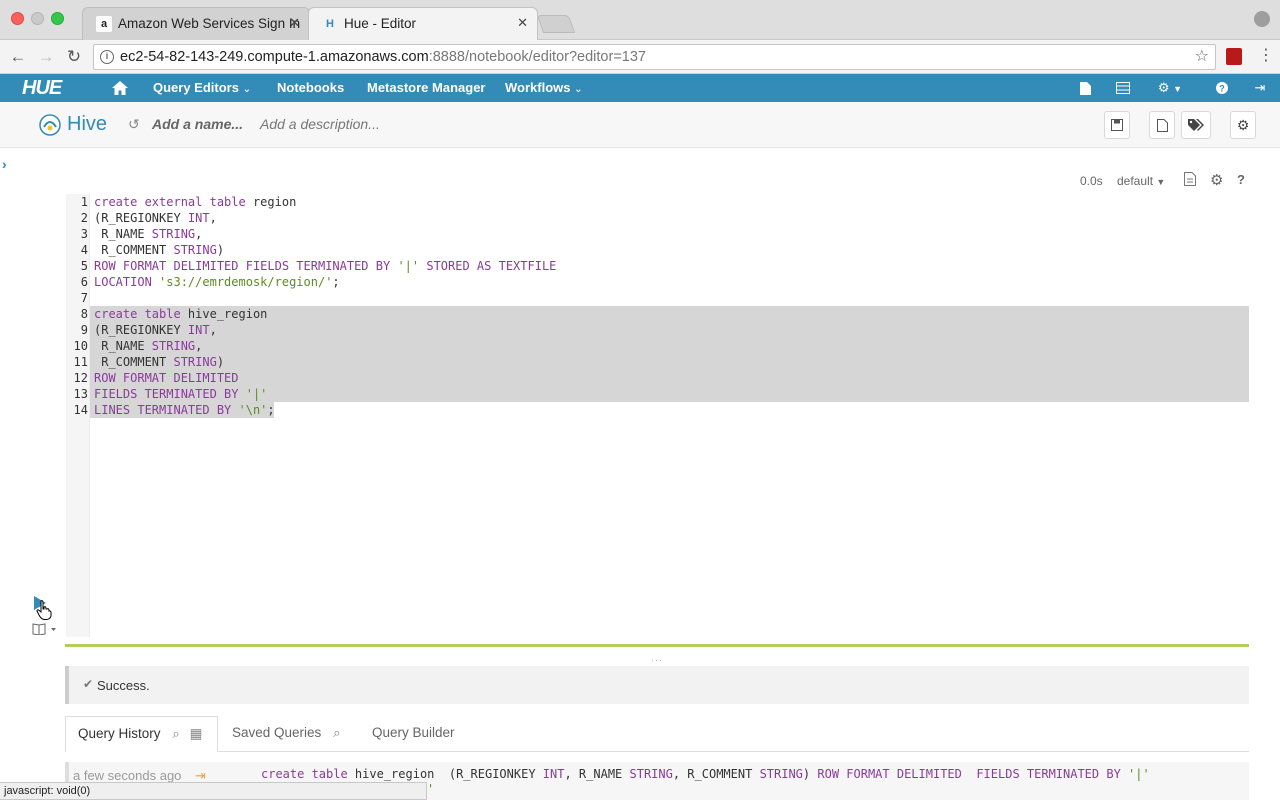 This screenshot has width=1280, height=800. What do you see at coordinates (196, 23) in the screenshot?
I see `tab-aws-sign-in: a Amazon Web Services Sign In ✕` at bounding box center [196, 23].